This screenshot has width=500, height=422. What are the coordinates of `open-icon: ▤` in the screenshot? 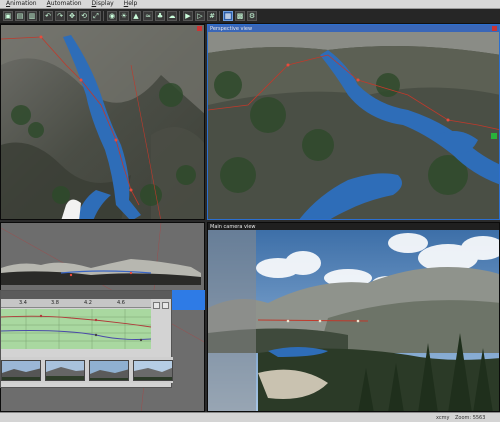 It's located at (20, 16).